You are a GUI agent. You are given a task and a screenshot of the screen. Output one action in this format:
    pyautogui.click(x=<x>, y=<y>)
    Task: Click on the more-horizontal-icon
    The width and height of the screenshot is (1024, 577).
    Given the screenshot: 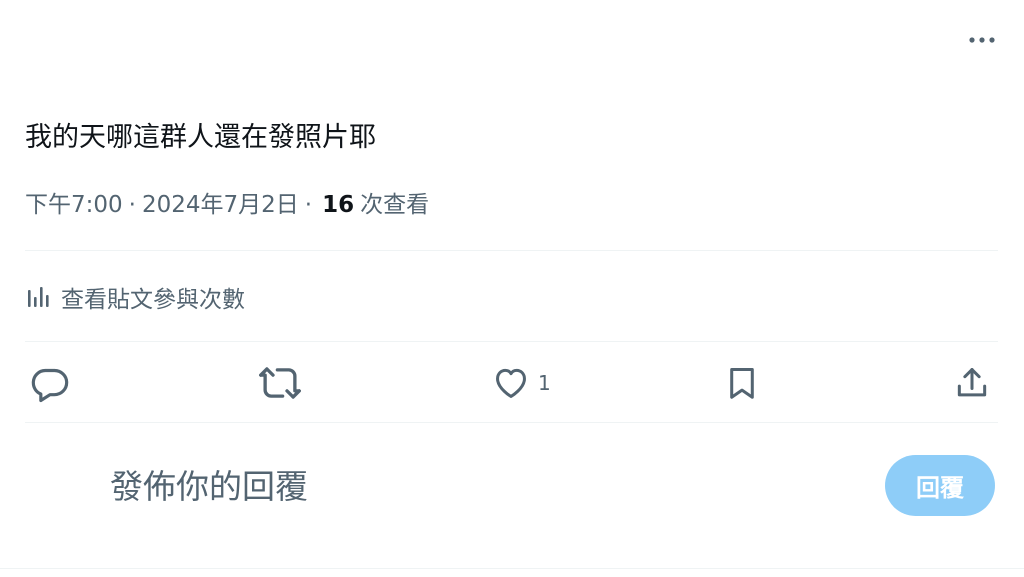 What is the action you would take?
    pyautogui.click(x=982, y=40)
    